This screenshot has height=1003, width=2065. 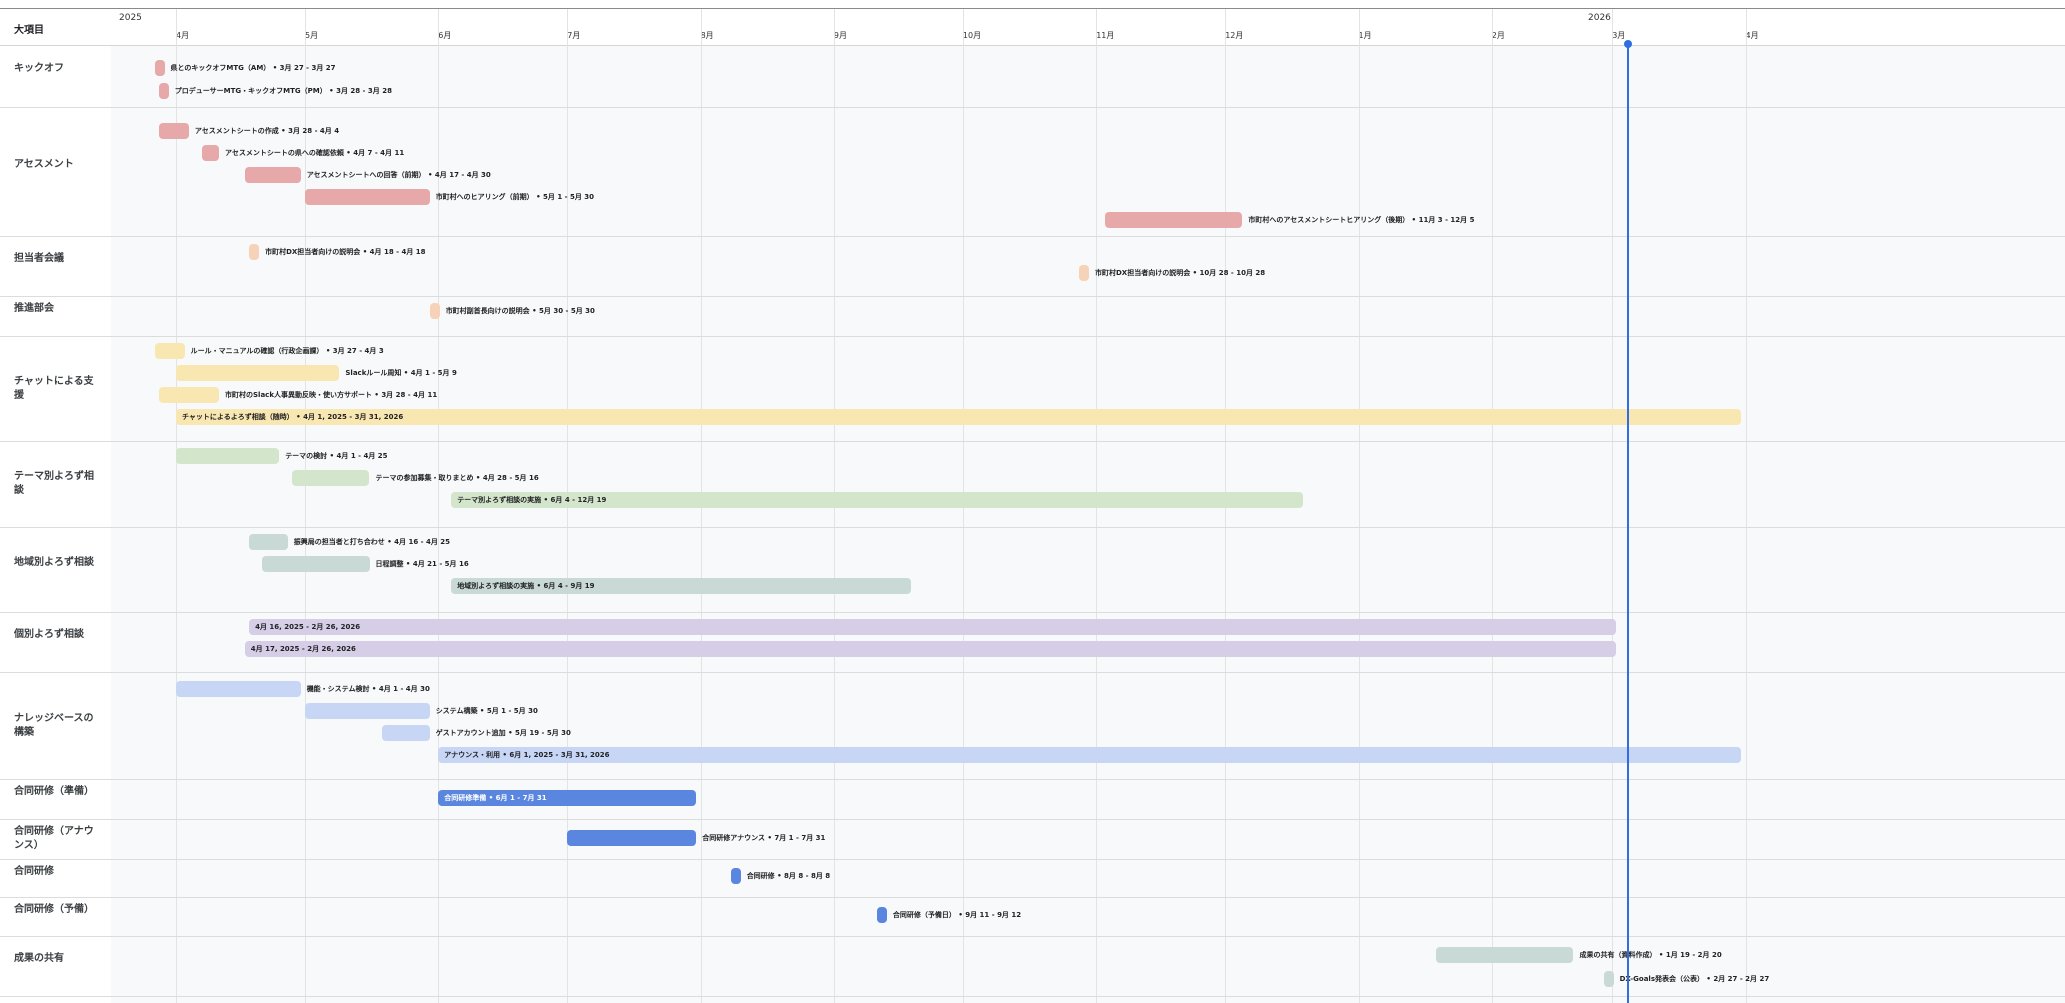 What do you see at coordinates (54, 791) in the screenshot?
I see `group-label: 合同研修（準備）` at bounding box center [54, 791].